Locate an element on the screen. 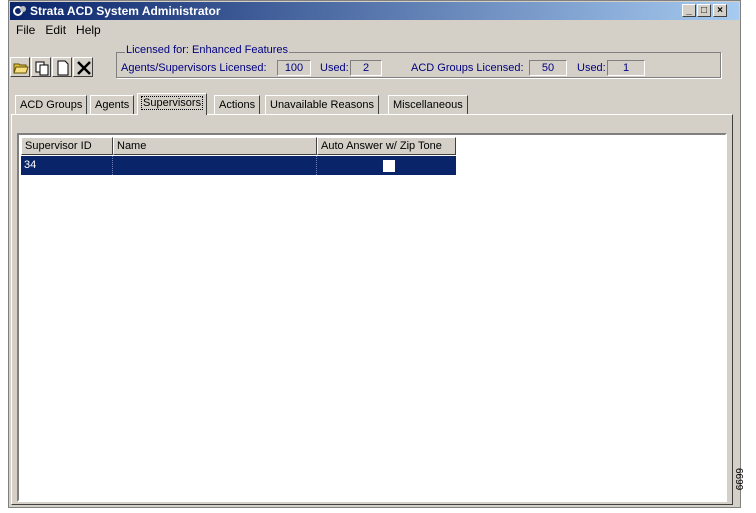 Image resolution: width=756 pixels, height=513 pixels. open-button is located at coordinates (20, 67).